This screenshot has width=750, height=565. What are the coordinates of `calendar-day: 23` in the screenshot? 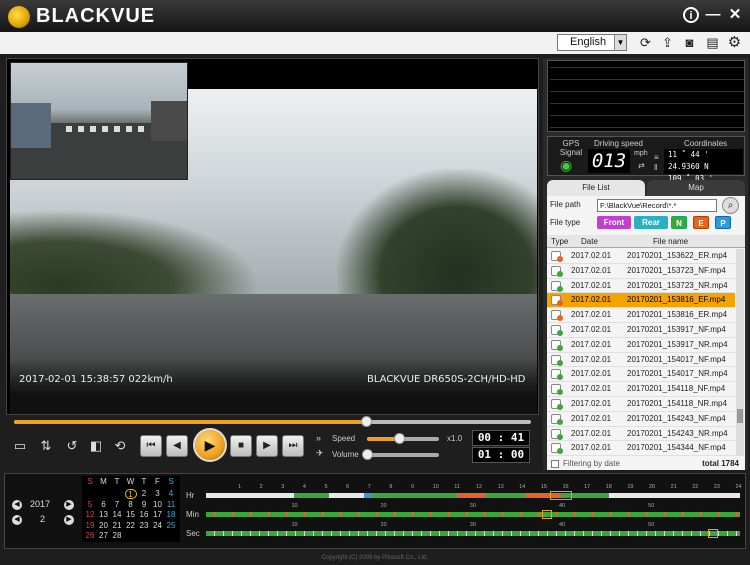 It's located at (144, 526).